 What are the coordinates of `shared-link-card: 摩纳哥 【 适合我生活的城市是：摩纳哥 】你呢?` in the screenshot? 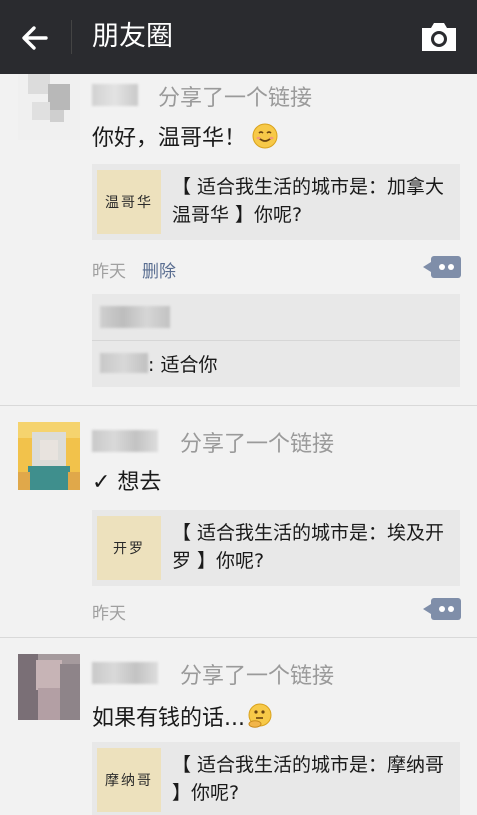 It's located at (276, 778).